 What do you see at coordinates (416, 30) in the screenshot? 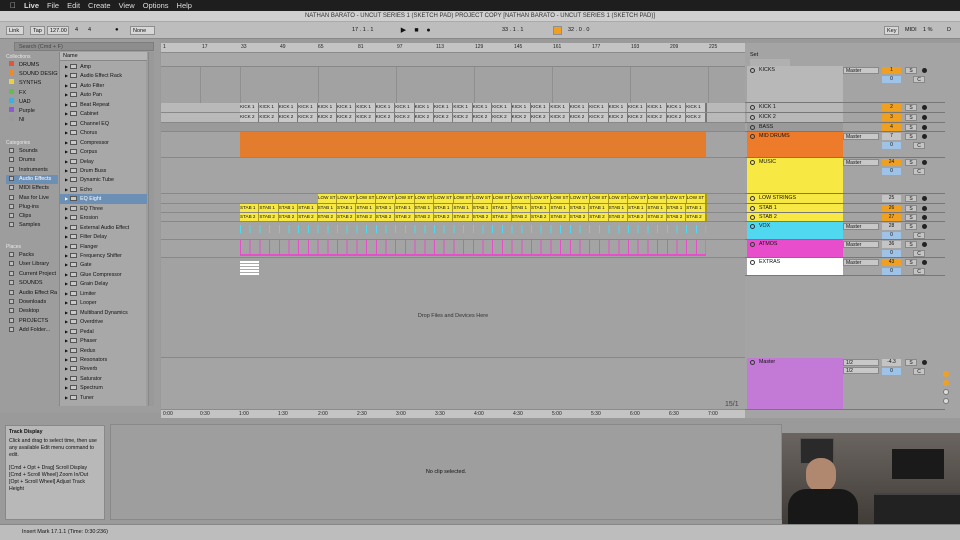
I see `stop-icon: ■` at bounding box center [416, 30].